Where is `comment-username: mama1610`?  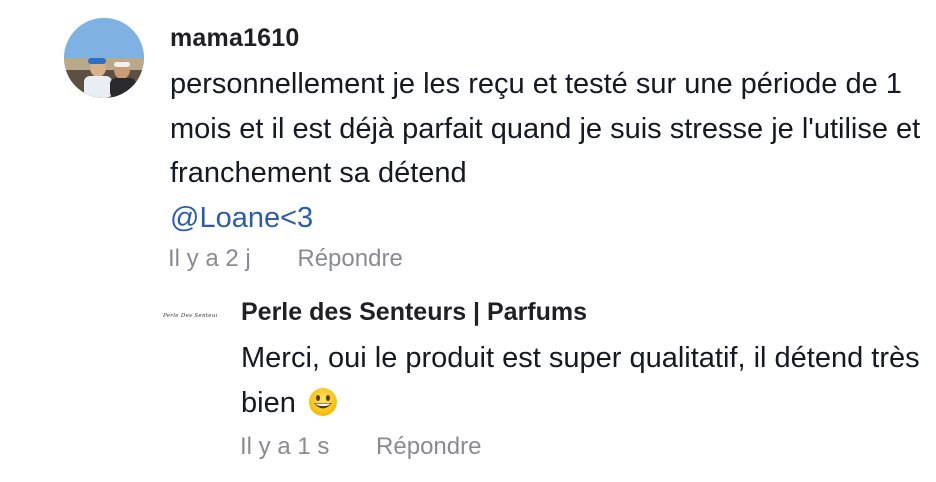
comment-username: mama1610 is located at coordinates (234, 38).